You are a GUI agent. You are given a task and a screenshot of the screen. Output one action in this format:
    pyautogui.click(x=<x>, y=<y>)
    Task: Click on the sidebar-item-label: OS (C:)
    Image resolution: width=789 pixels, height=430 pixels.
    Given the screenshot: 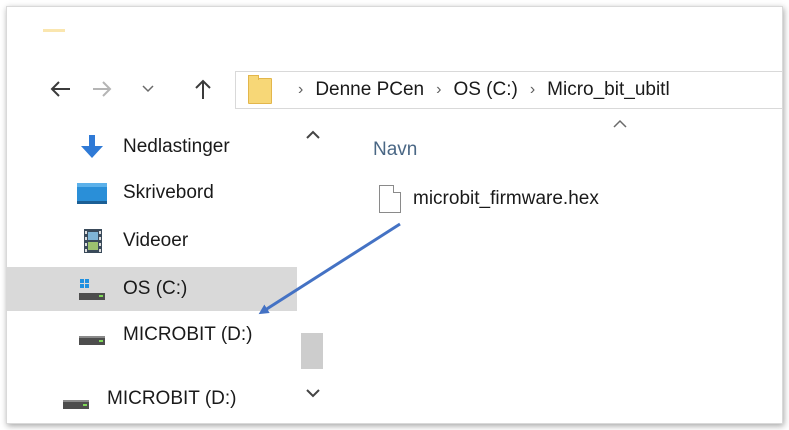 What is the action you would take?
    pyautogui.click(x=155, y=288)
    